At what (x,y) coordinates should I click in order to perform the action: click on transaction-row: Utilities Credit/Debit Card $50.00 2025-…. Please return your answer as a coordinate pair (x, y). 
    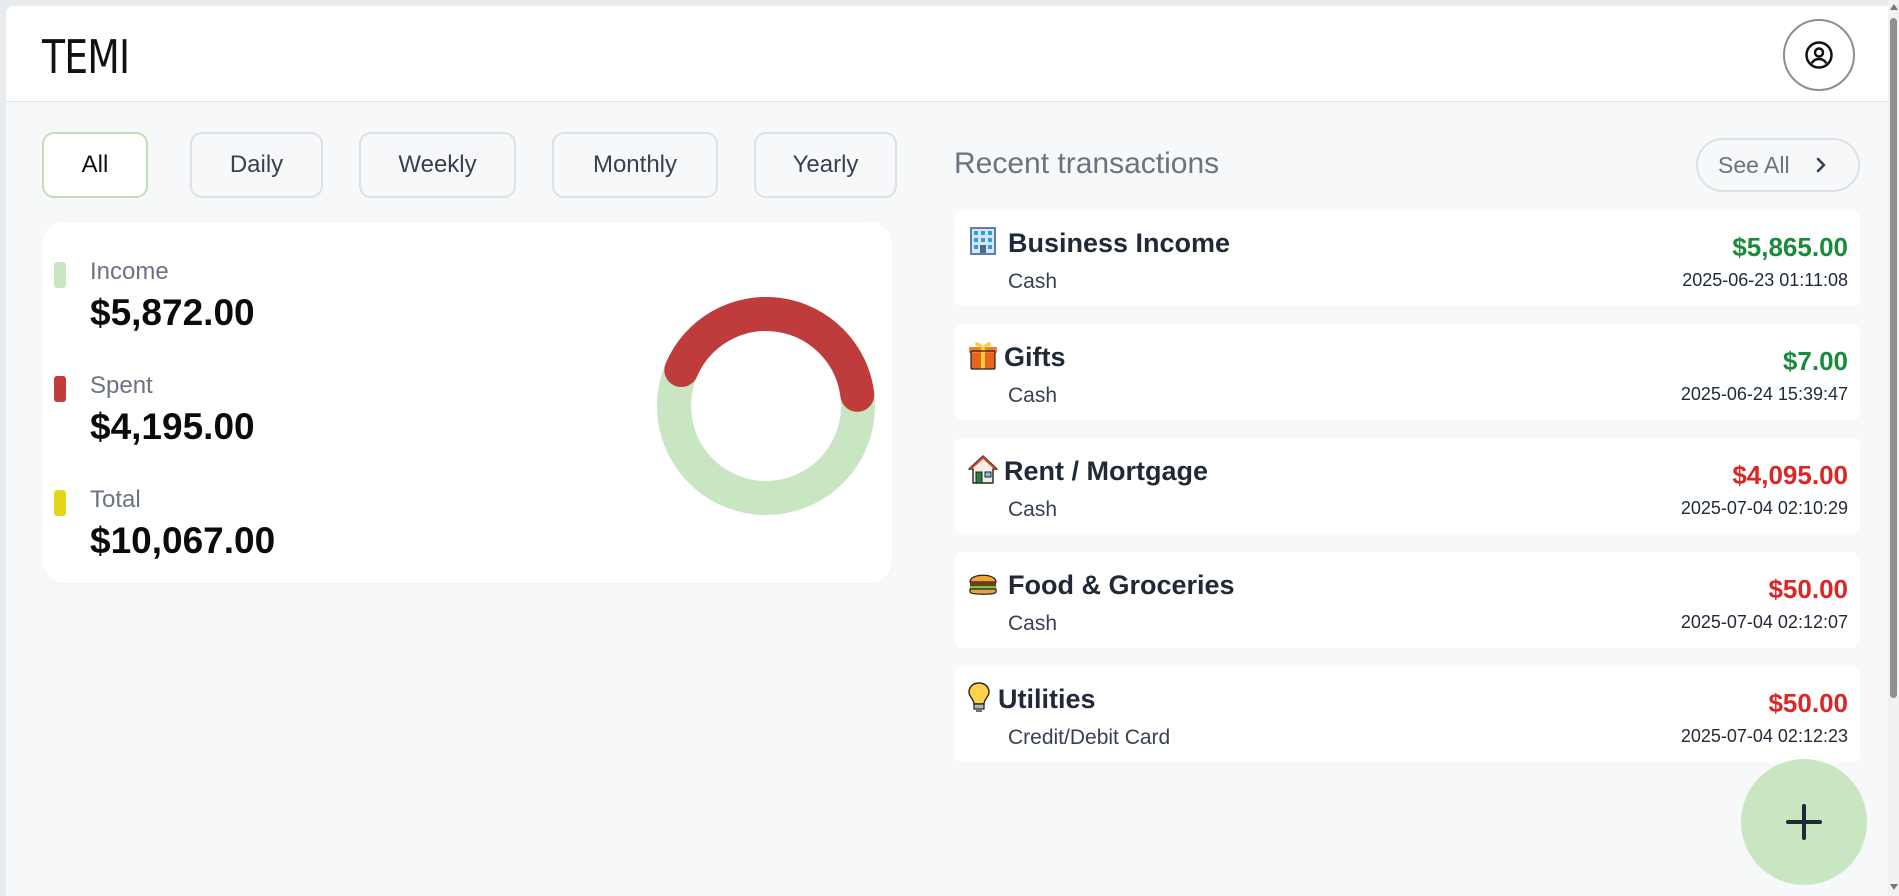
    Looking at the image, I should click on (1407, 714).